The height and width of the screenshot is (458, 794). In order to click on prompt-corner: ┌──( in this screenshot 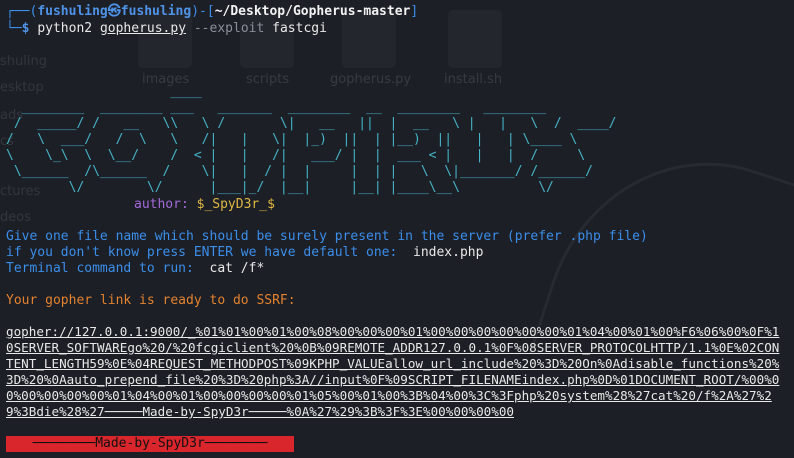, I will do `click(22, 11)`.